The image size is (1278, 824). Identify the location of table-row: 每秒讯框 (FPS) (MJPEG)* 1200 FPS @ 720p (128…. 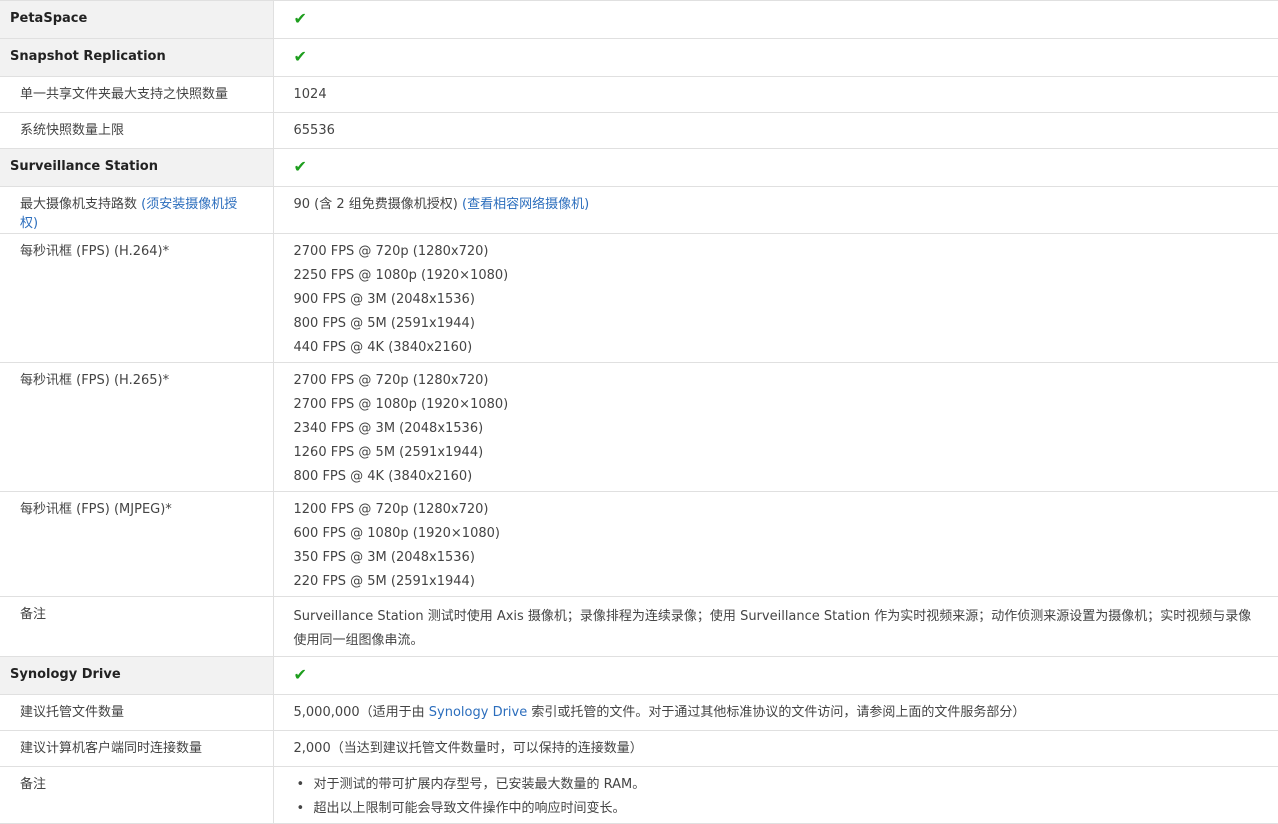
(639, 544).